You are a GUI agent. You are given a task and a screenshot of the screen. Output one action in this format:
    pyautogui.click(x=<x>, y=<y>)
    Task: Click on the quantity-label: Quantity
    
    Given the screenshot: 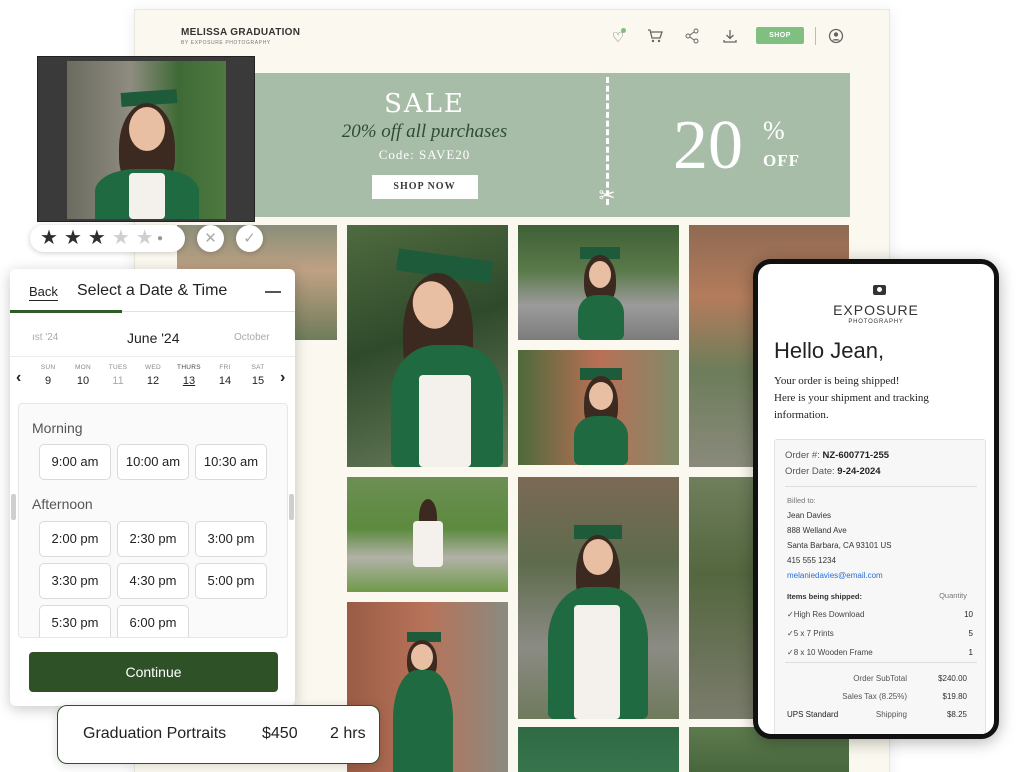 What is the action you would take?
    pyautogui.click(x=953, y=595)
    